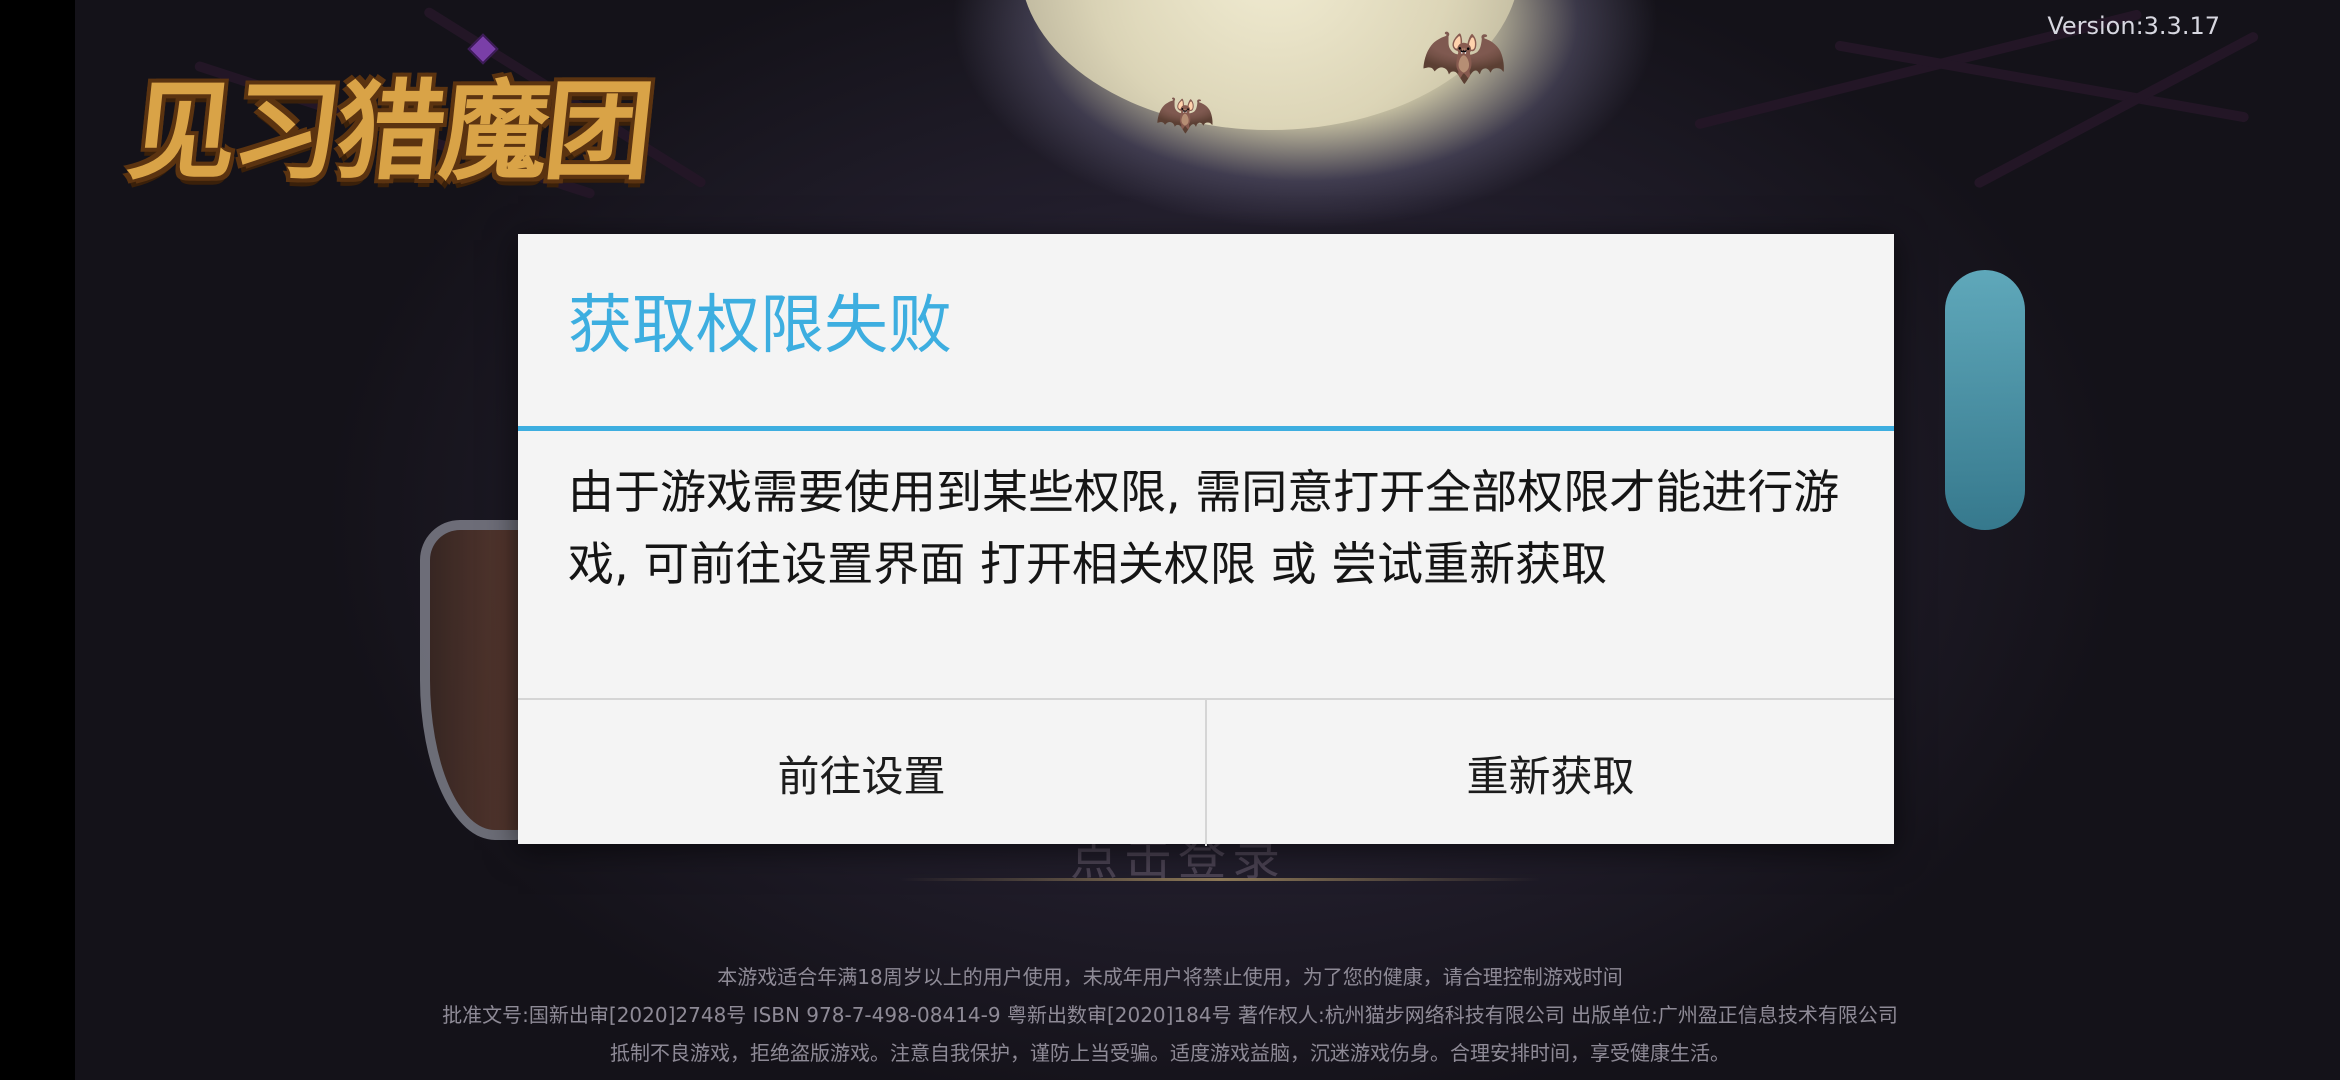 The width and height of the screenshot is (2340, 1080). Describe the element at coordinates (1985, 400) in the screenshot. I see `creature-decoration` at that location.